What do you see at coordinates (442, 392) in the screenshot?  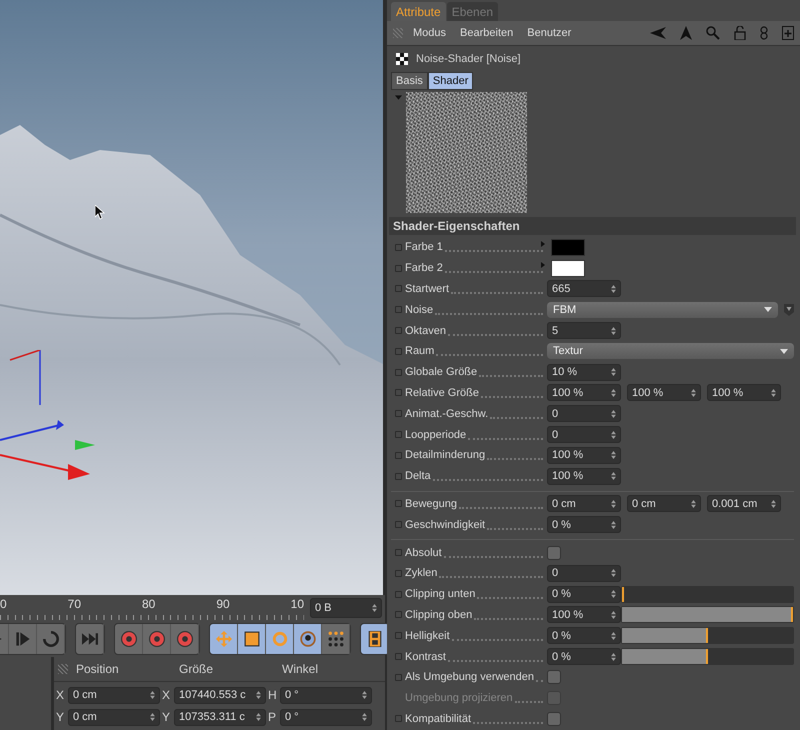 I see `parameter-label: Relative Größe` at bounding box center [442, 392].